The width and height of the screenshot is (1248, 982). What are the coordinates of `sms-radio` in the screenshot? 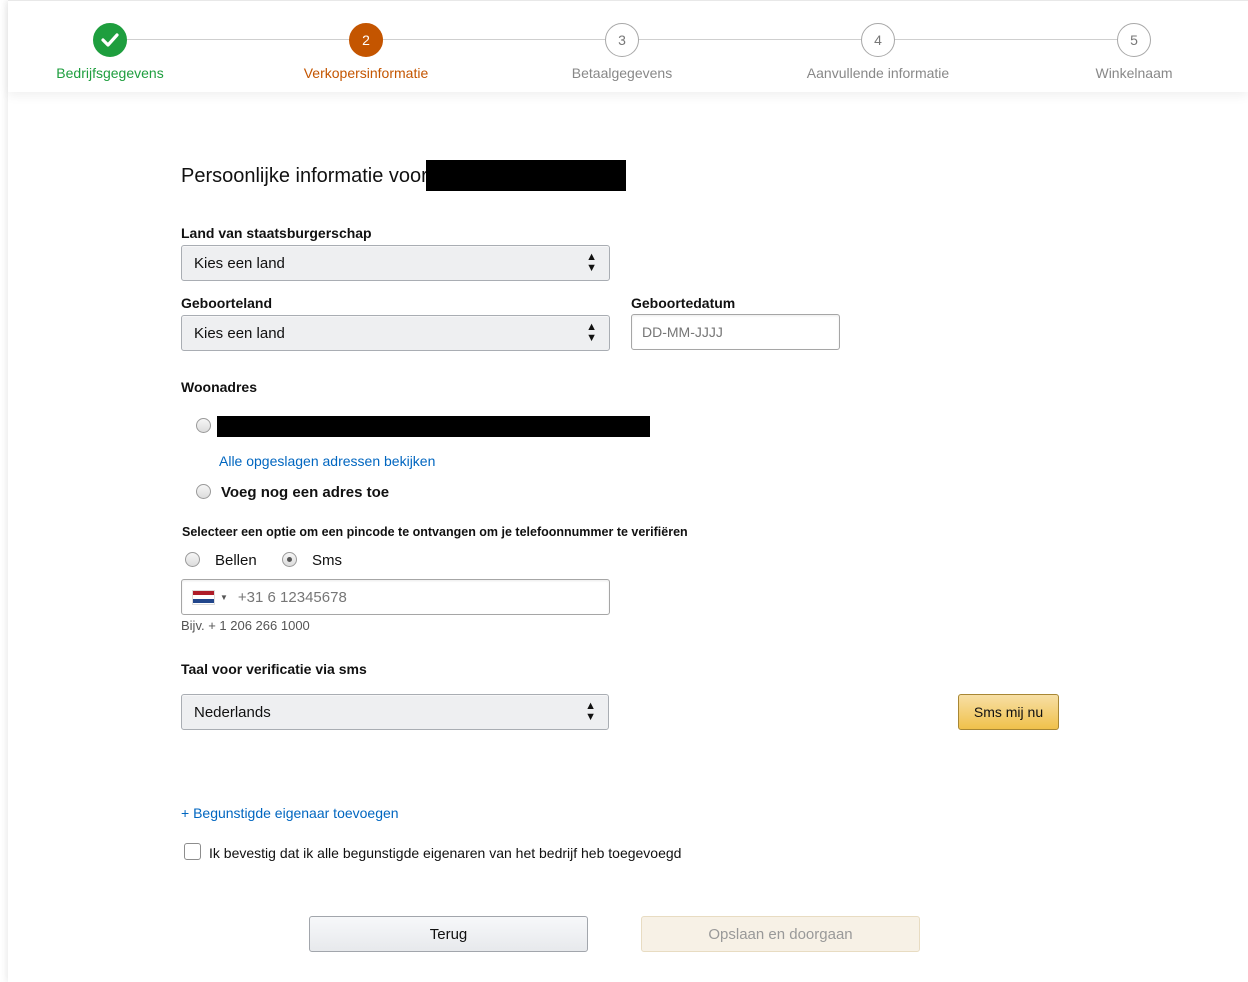 It's located at (289, 559).